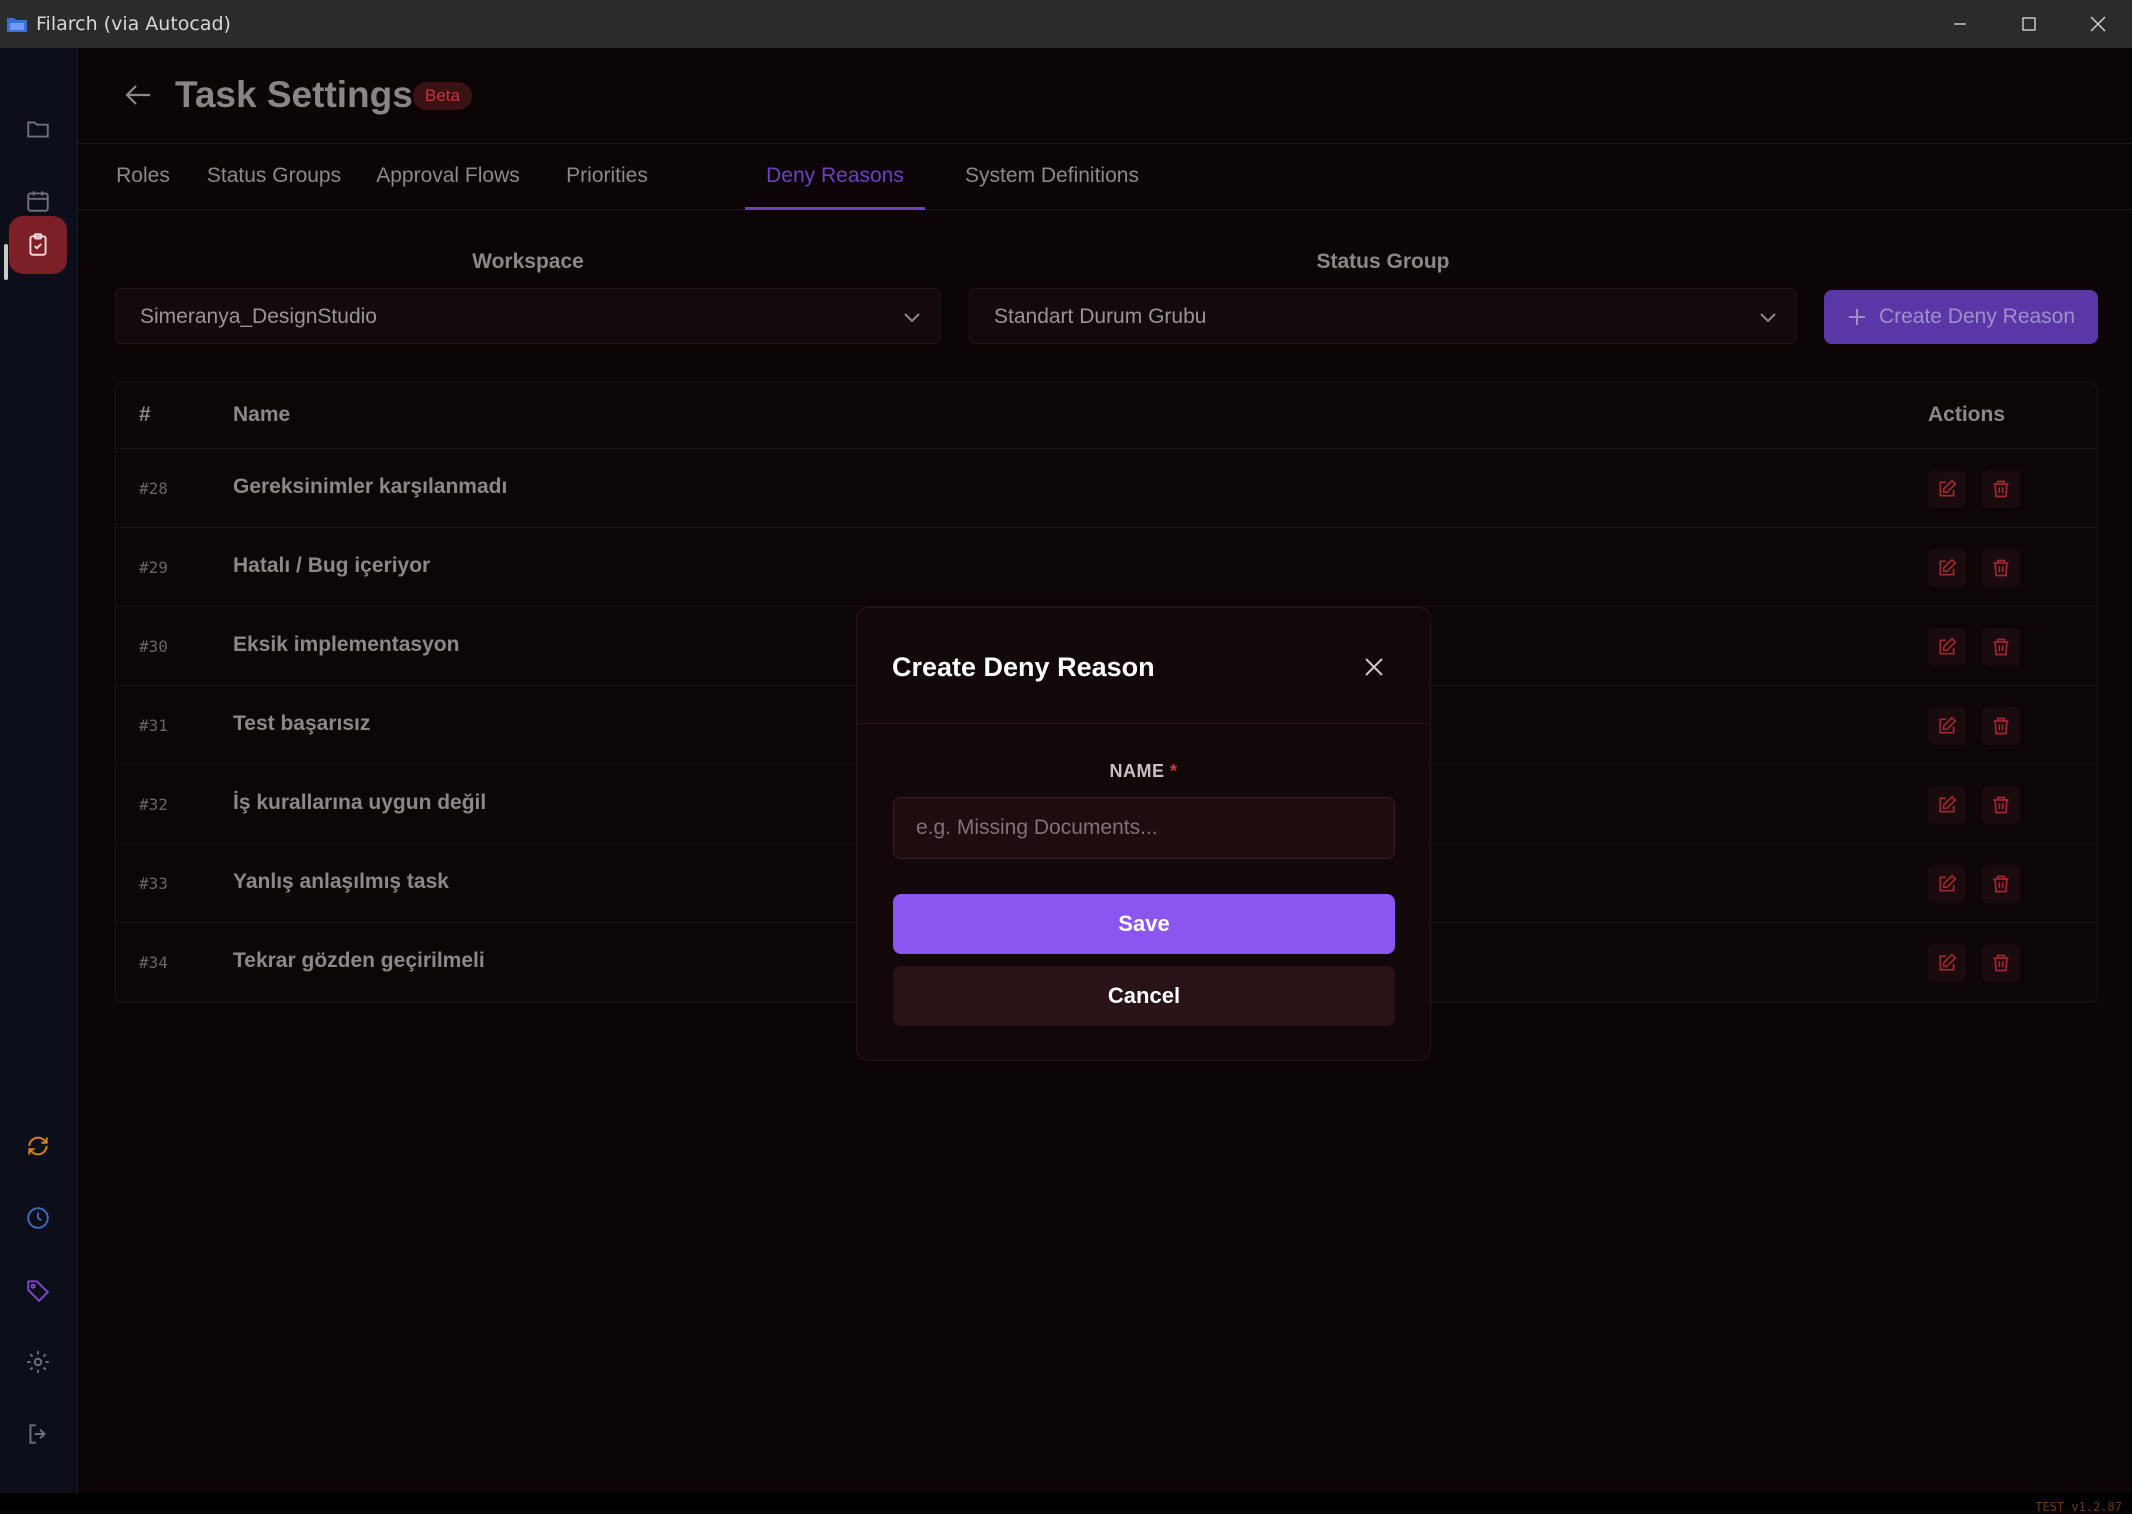 This screenshot has height=1514, width=2132. I want to click on back-button, so click(138, 95).